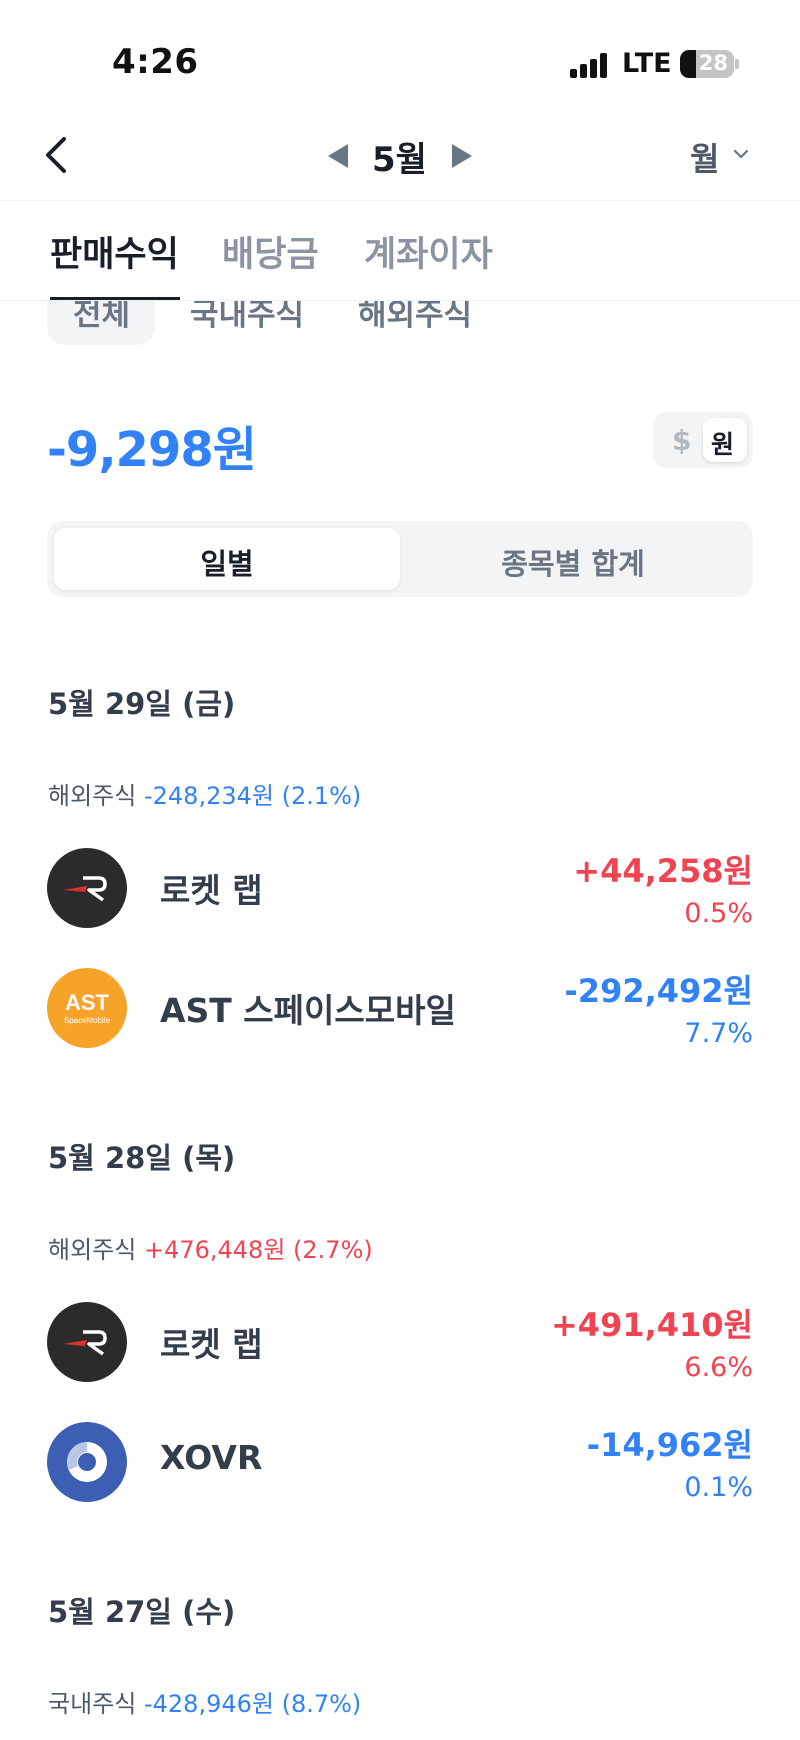  What do you see at coordinates (663, 871) in the screenshot?
I see `stock-profit-amount: +44,258원` at bounding box center [663, 871].